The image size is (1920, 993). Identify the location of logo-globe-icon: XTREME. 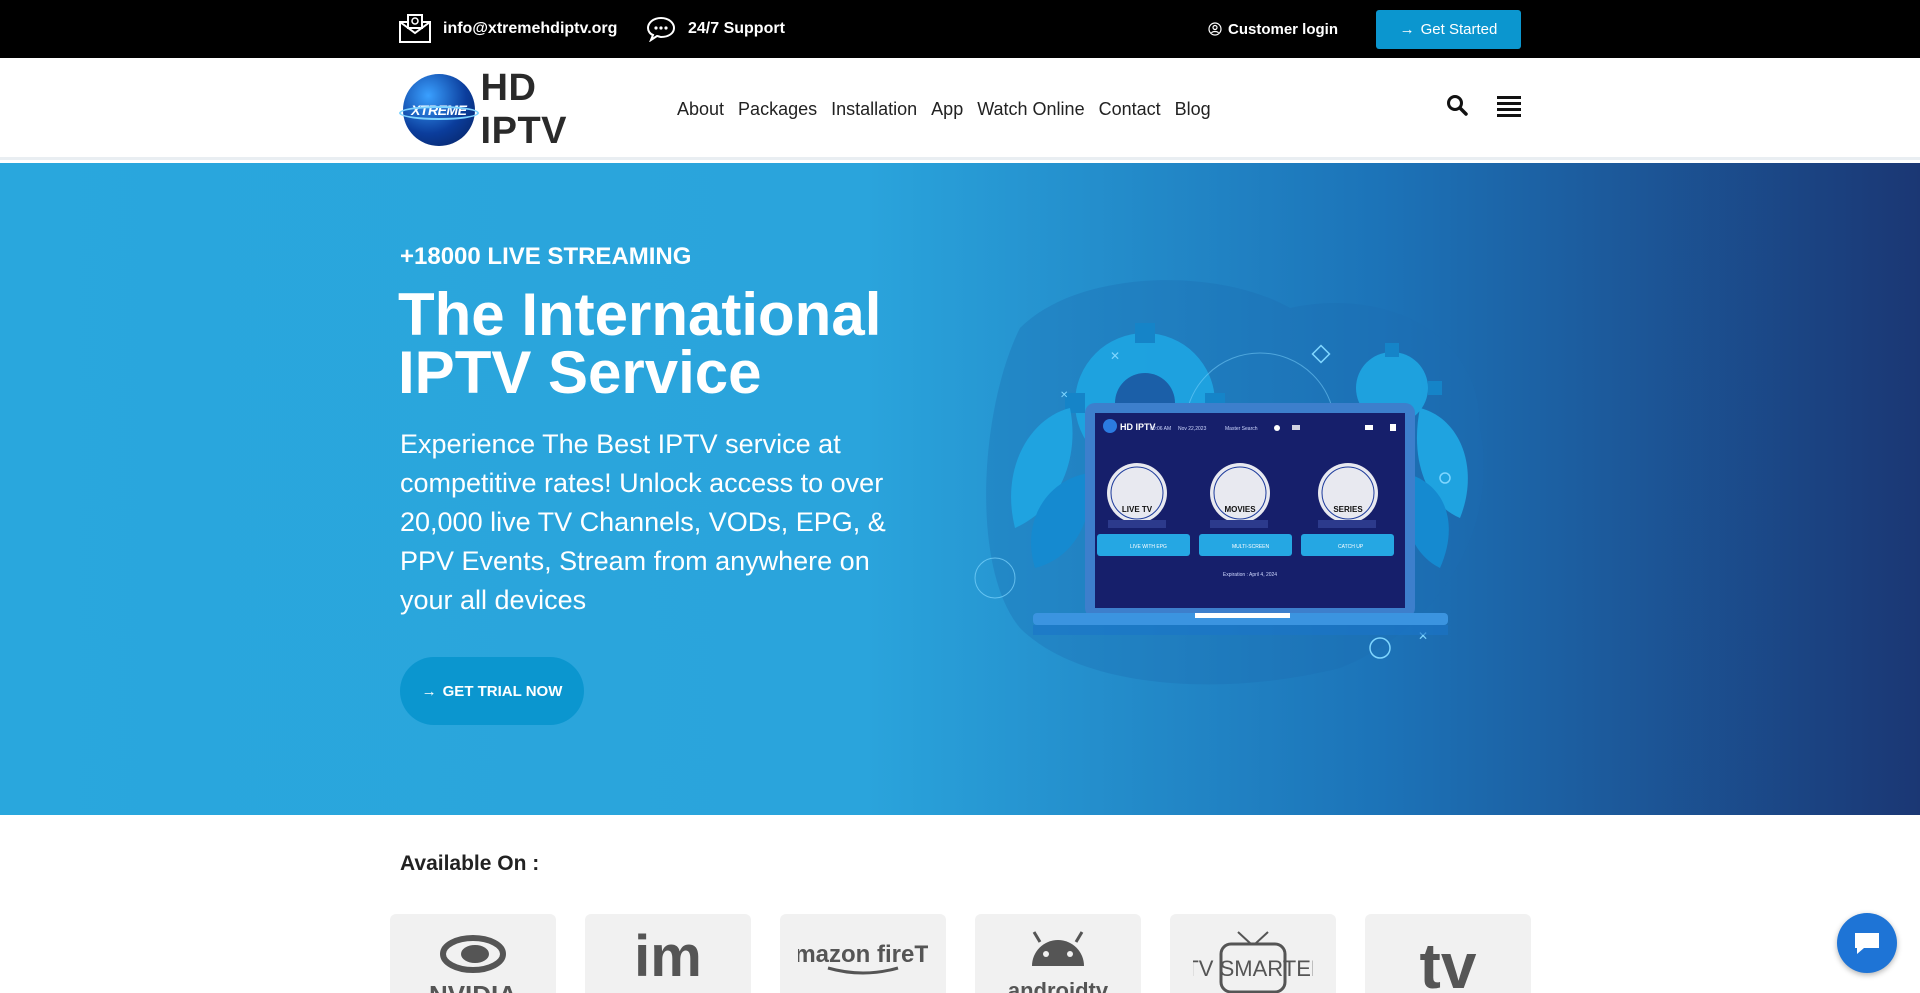
(439, 110).